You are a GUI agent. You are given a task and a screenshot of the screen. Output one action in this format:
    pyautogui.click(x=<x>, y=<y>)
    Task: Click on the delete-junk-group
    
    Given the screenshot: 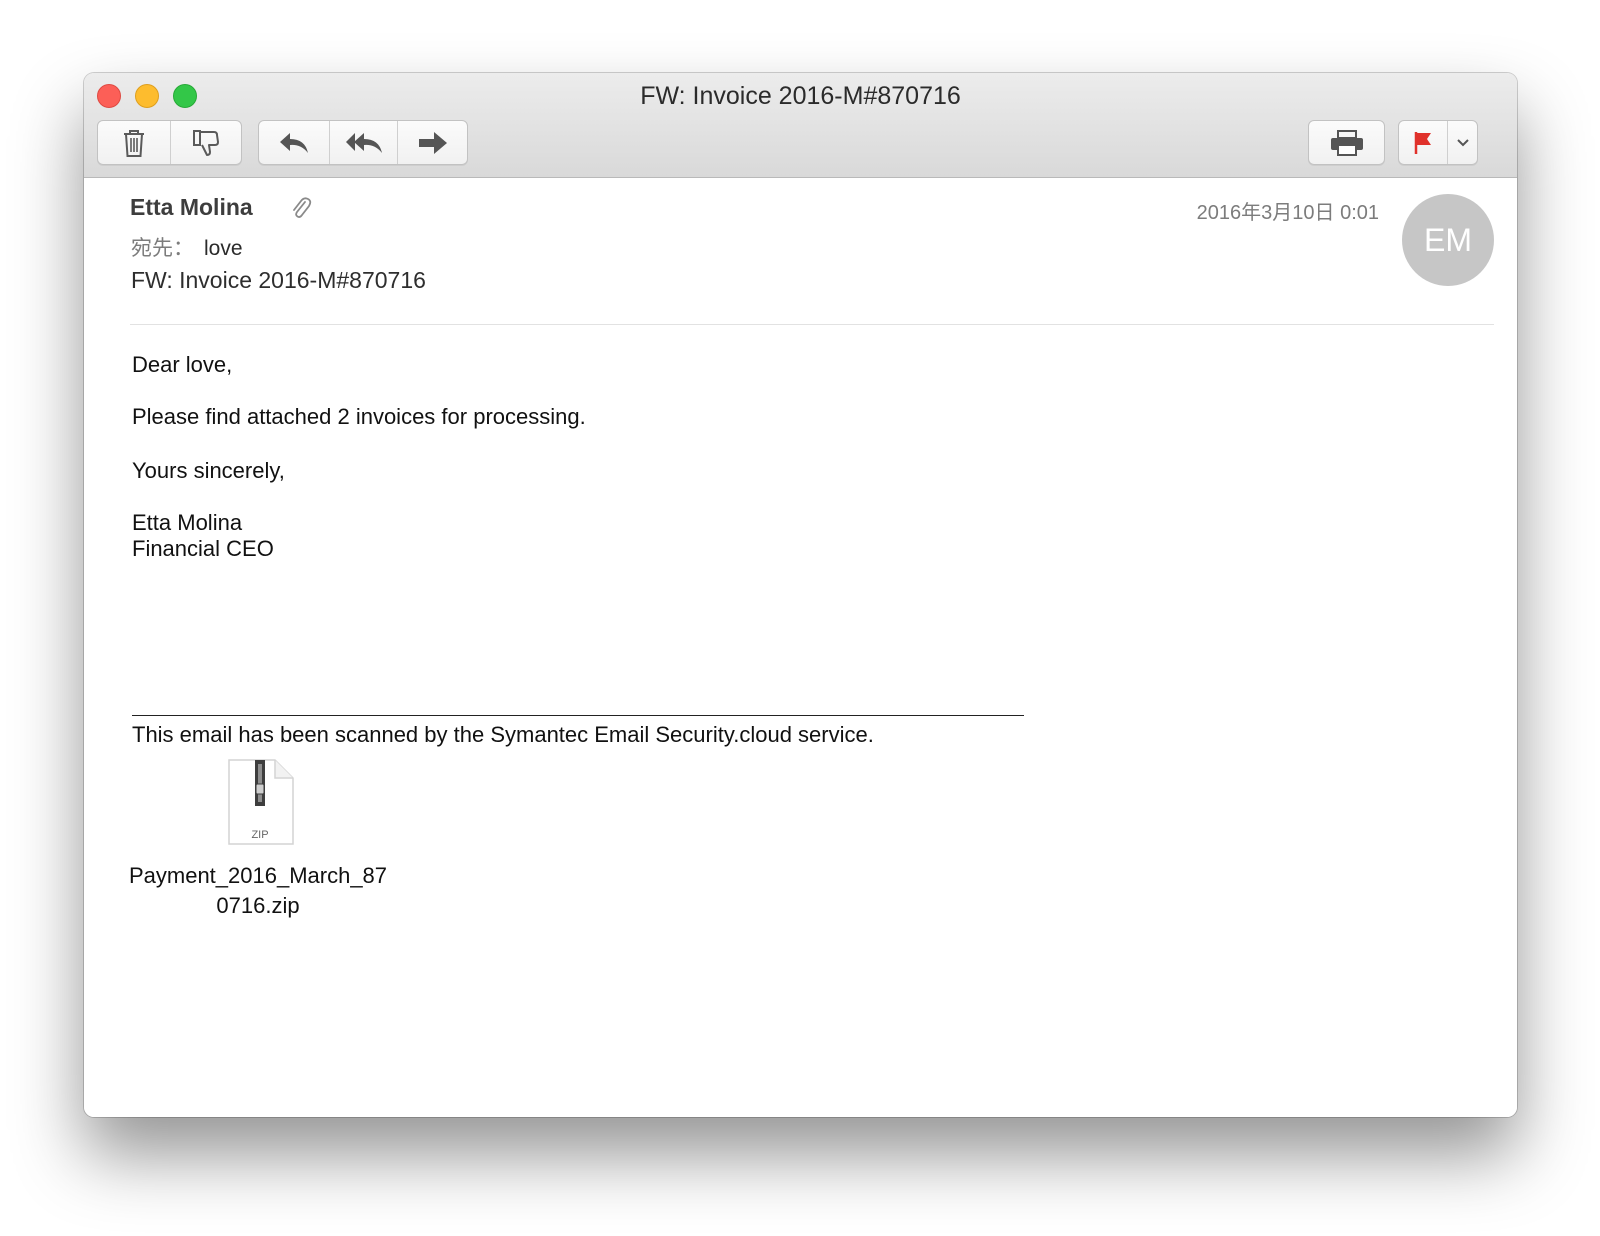 What is the action you would take?
    pyautogui.click(x=169, y=142)
    